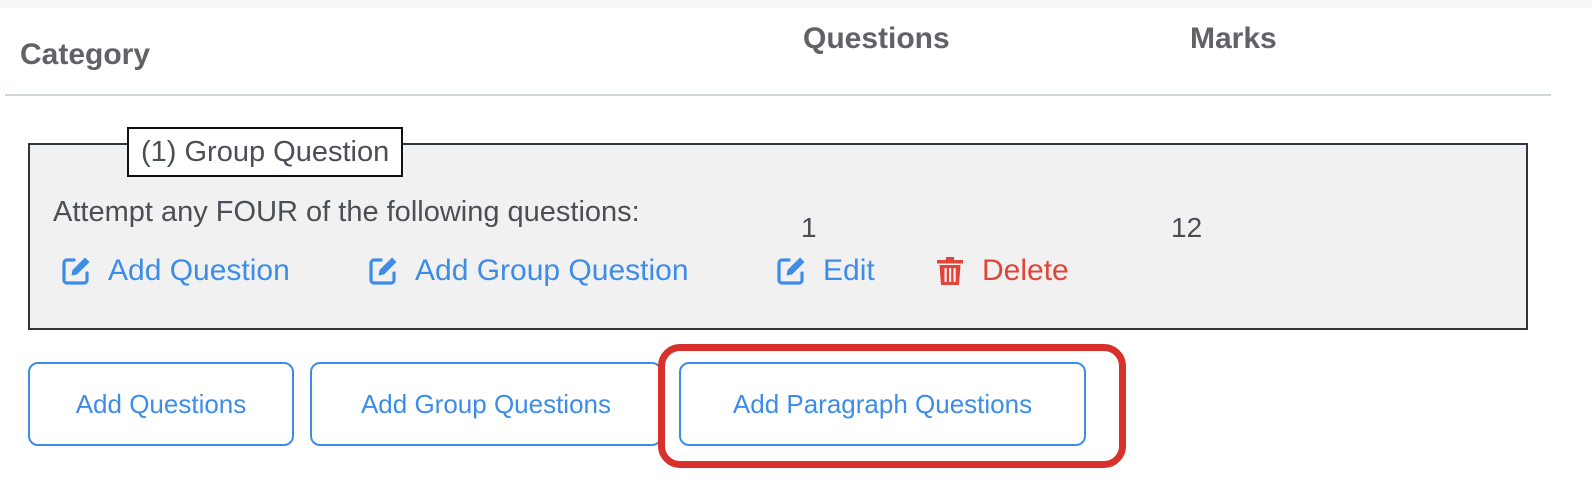  I want to click on header-divider, so click(778, 95).